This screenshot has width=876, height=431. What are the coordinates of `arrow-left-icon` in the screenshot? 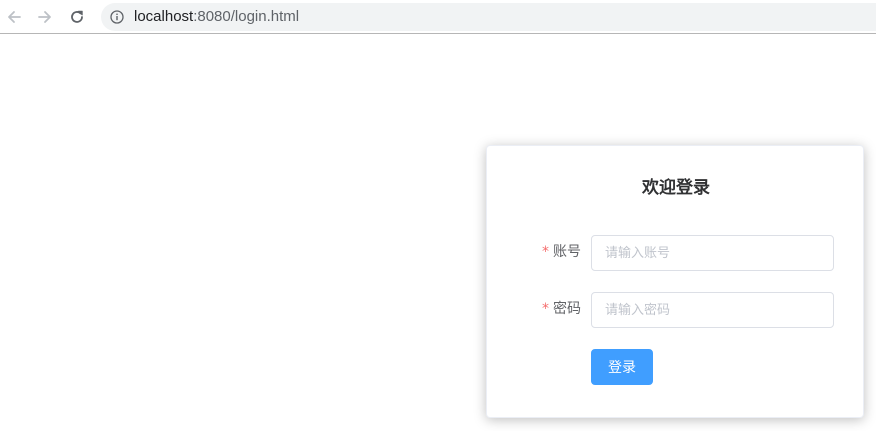 It's located at (14, 17).